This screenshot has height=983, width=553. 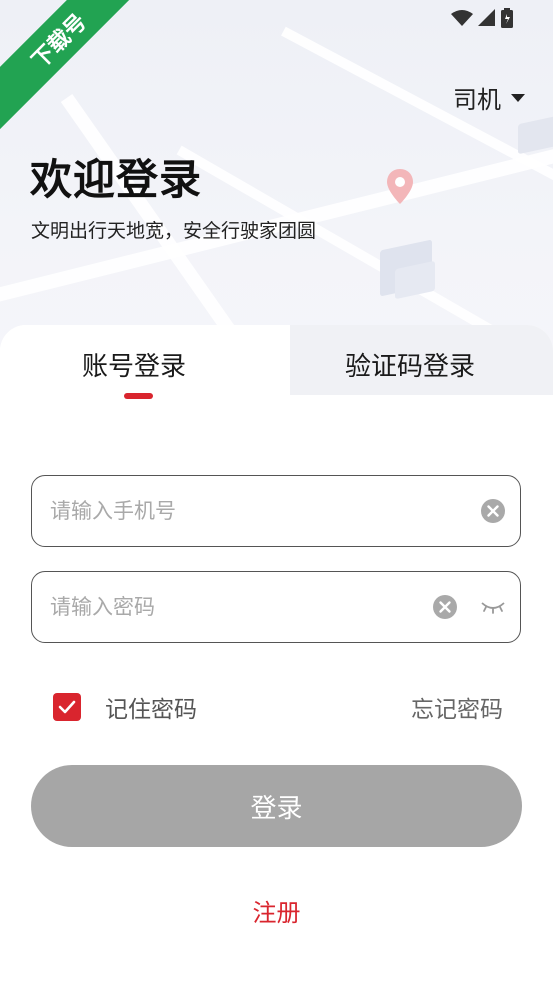 I want to click on password-field, so click(x=276, y=607).